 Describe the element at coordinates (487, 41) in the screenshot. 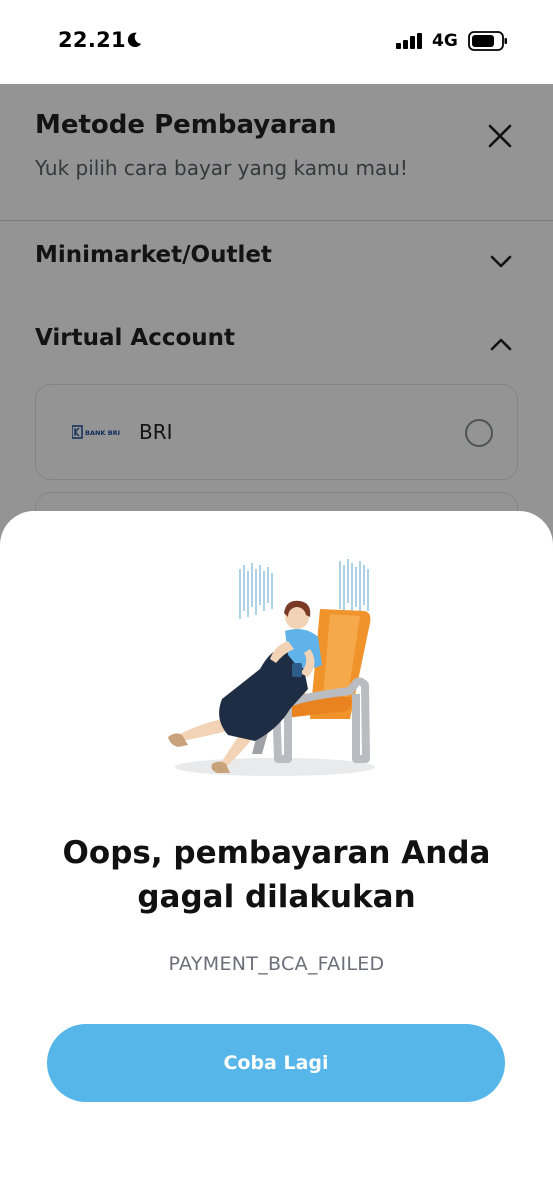

I see `battery-icon` at that location.